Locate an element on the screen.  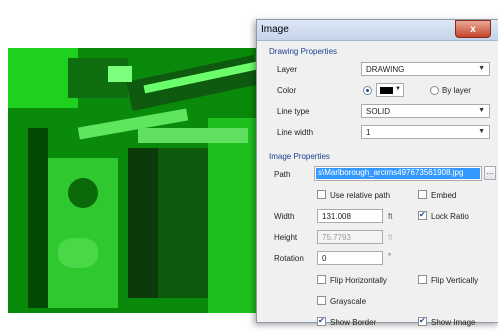
linetype-row: Line type SOLID ▼ is located at coordinates (378, 112).